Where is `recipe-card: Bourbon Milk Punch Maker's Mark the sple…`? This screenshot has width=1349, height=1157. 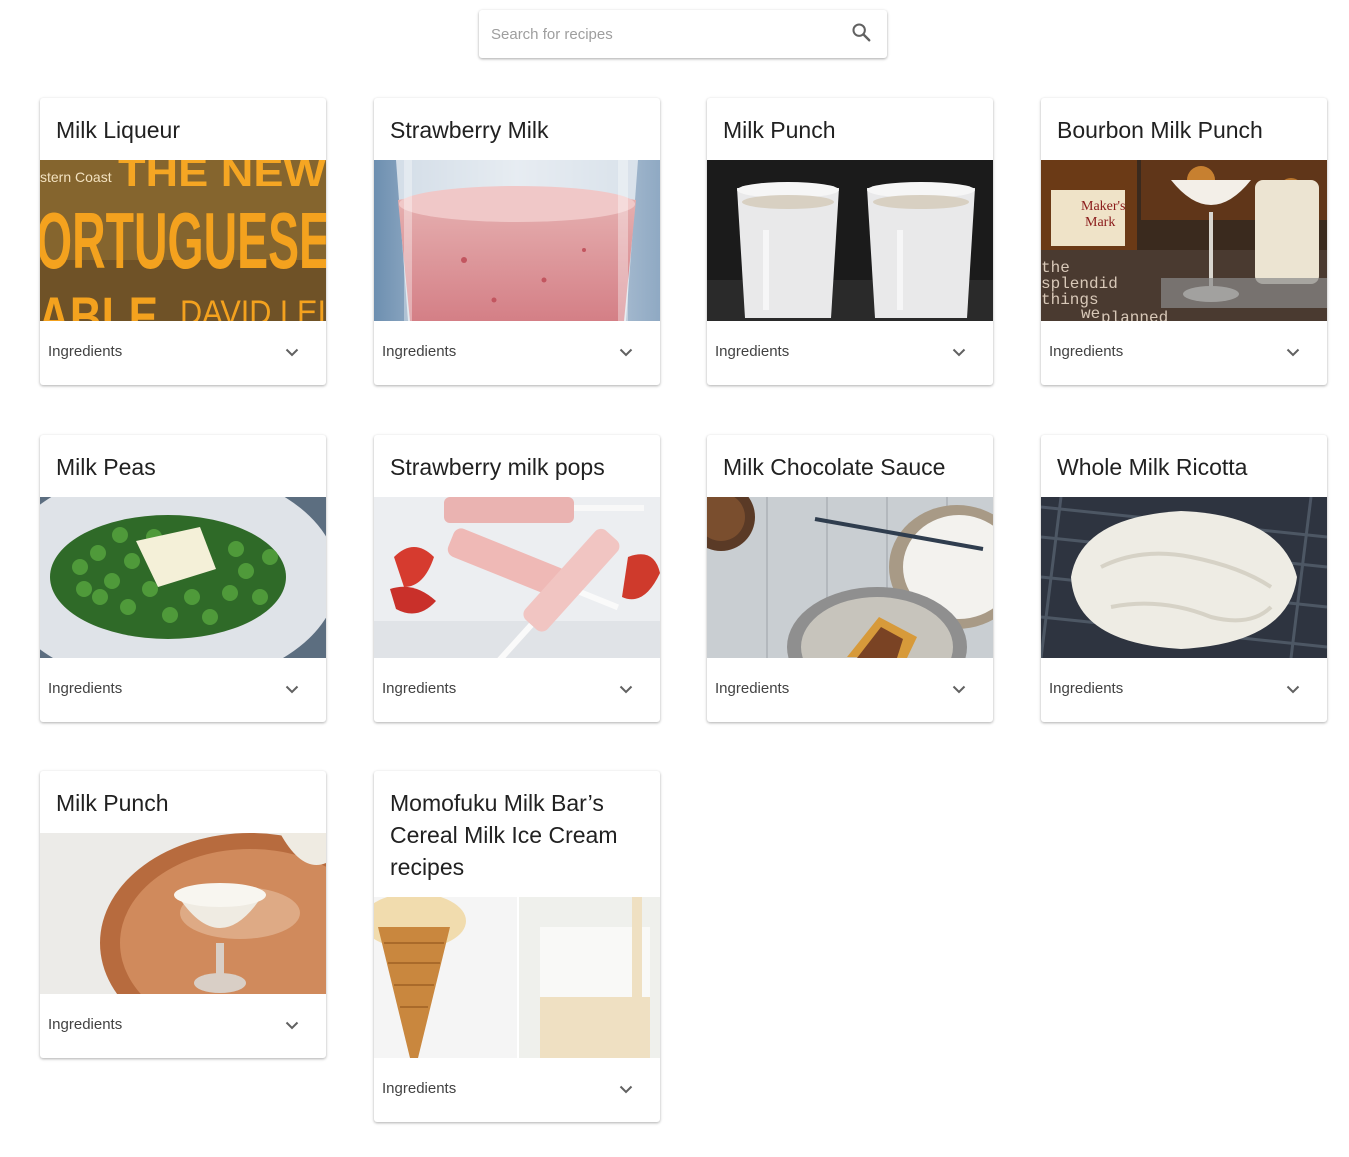 recipe-card: Bourbon Milk Punch Maker's Mark the sple… is located at coordinates (1184, 241).